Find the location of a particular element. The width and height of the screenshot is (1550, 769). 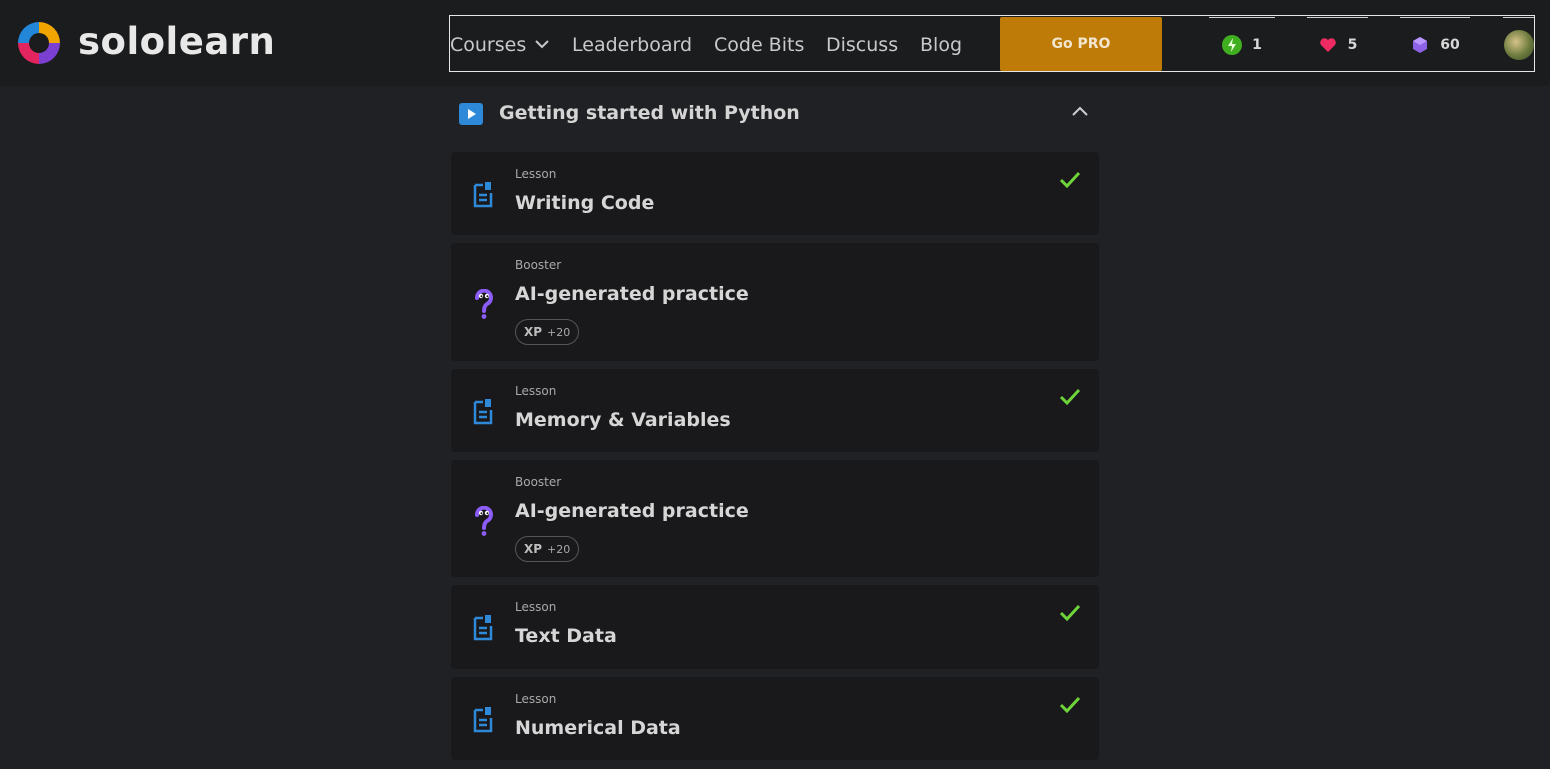

heart-icon is located at coordinates (1327, 44).